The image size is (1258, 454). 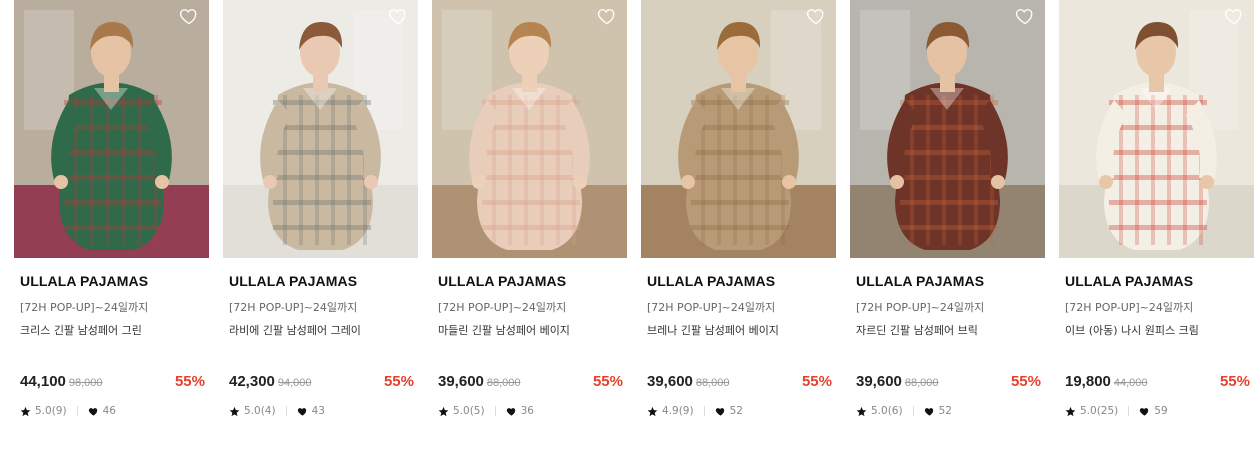 I want to click on product-name: 브레나 긴팔 남성페어 베이지, so click(x=713, y=330).